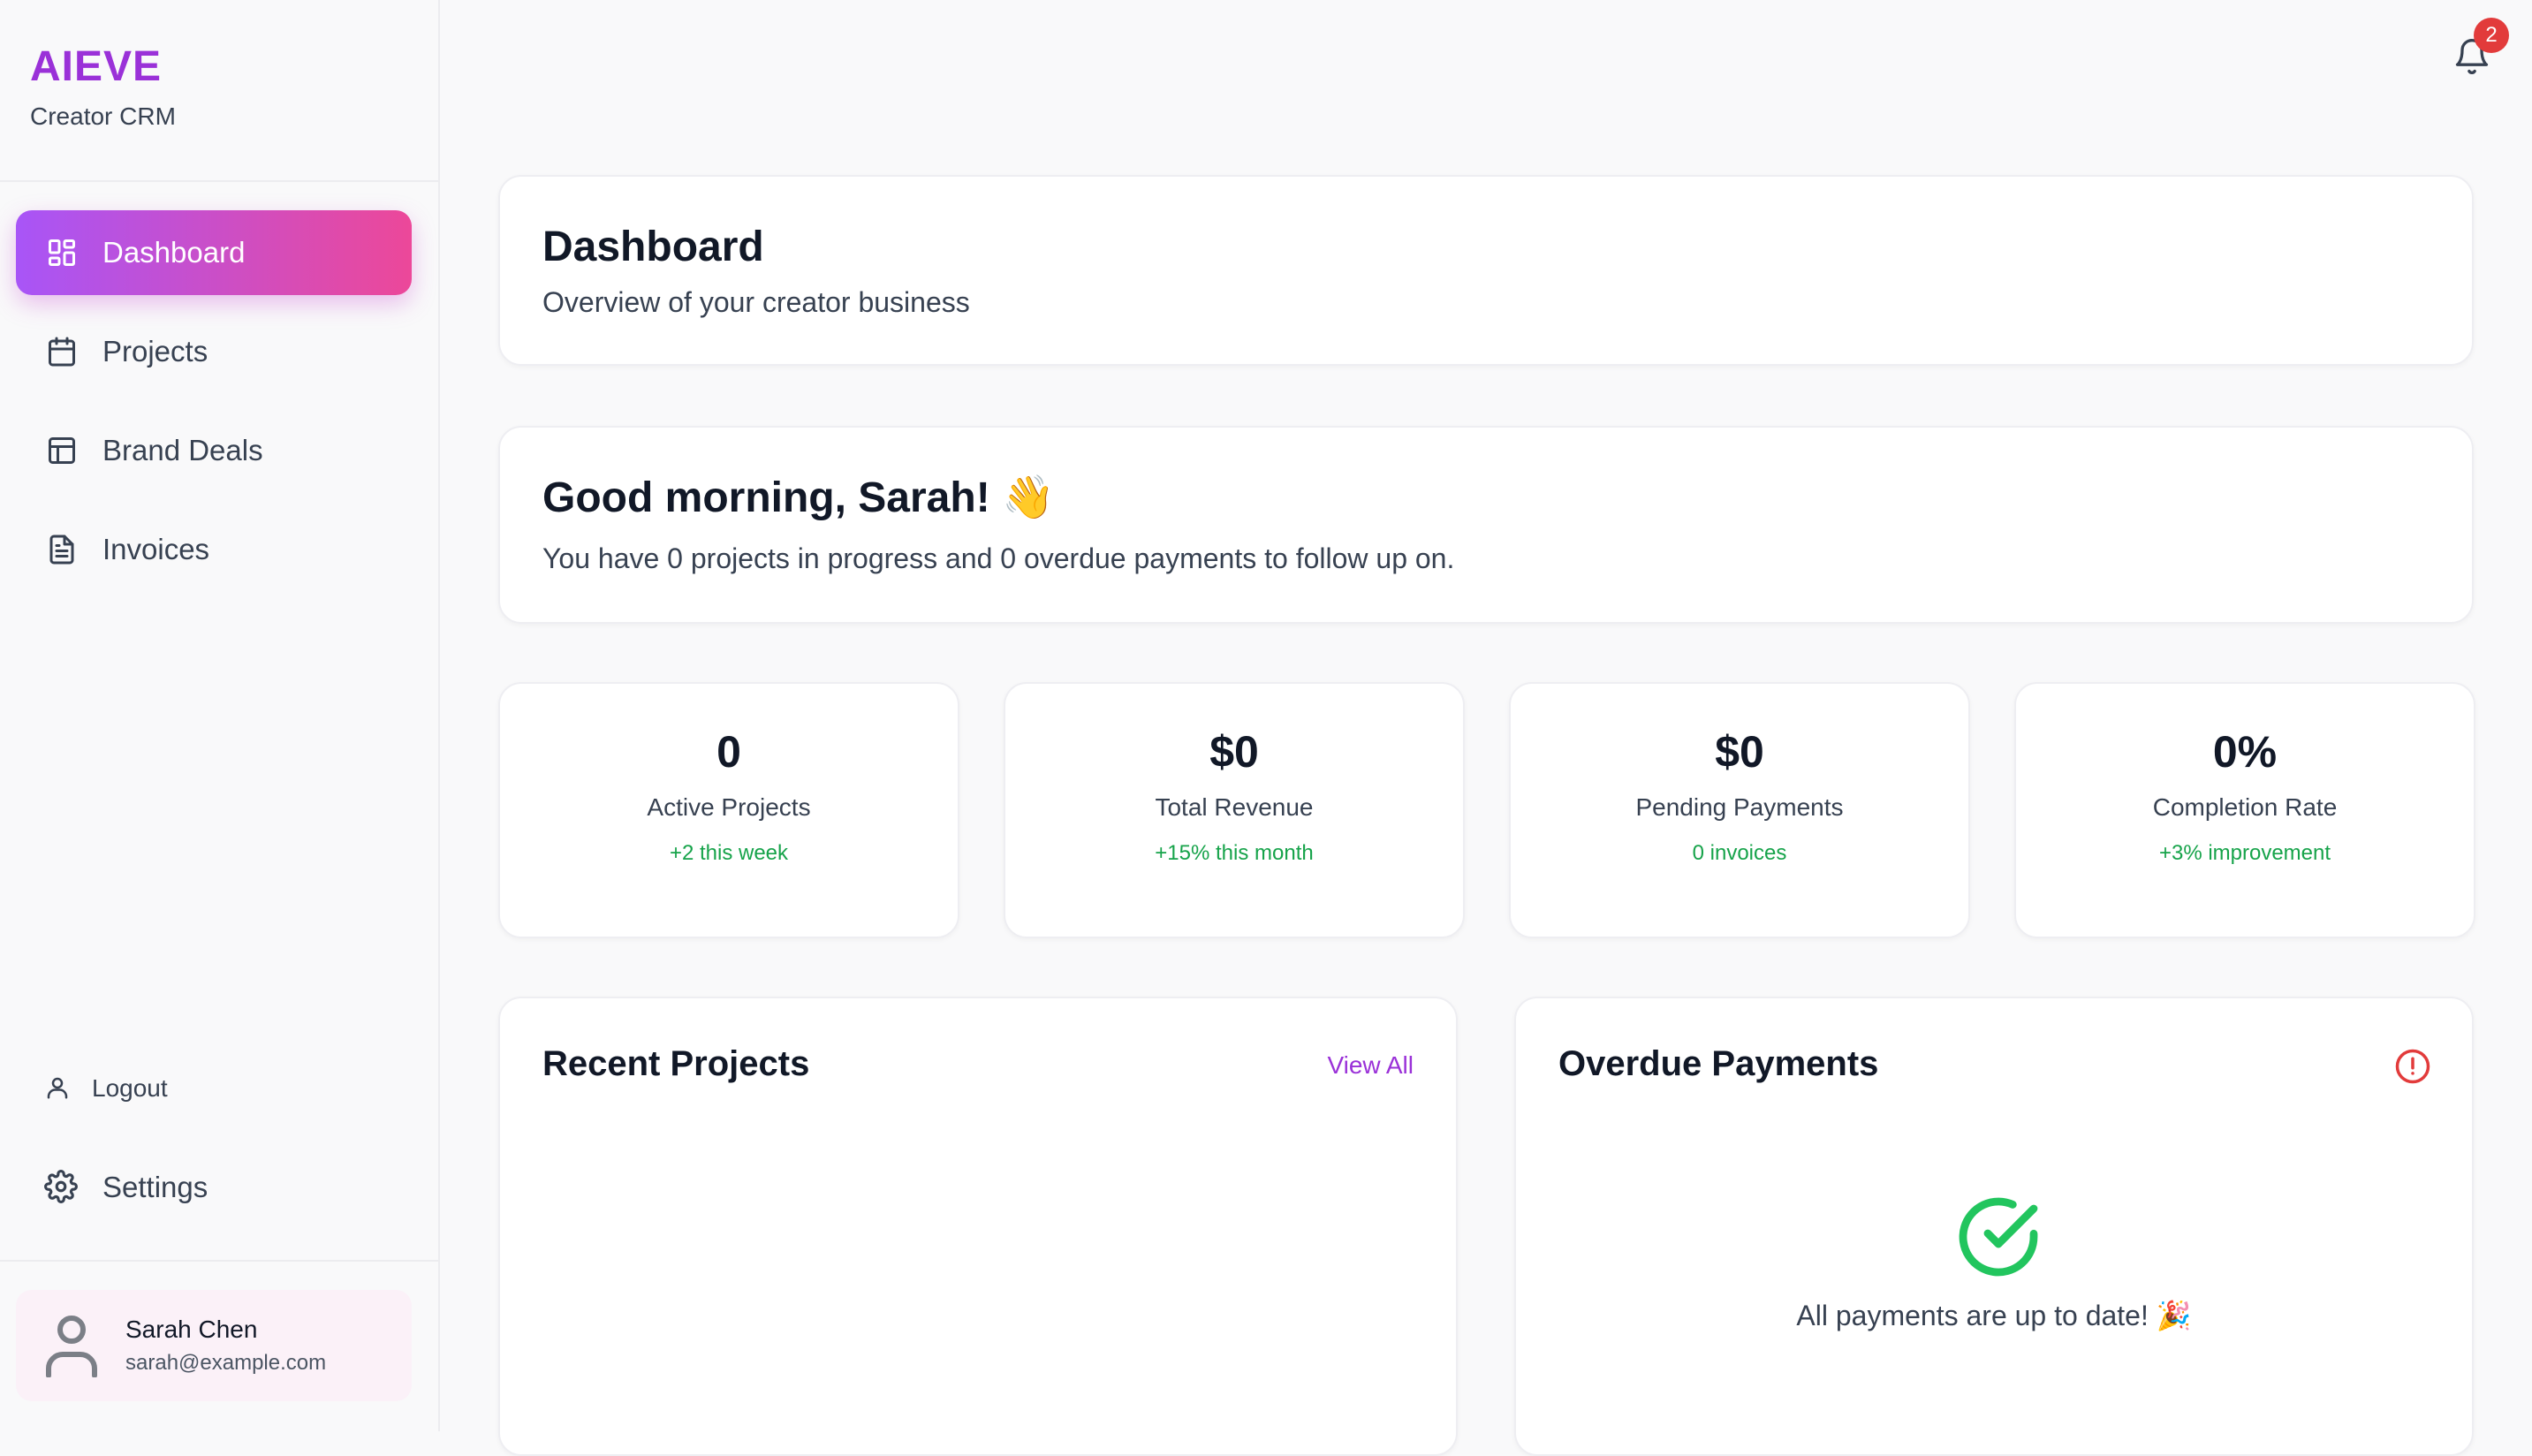 The height and width of the screenshot is (1456, 2532). I want to click on sidebar-item-label: Brand Deals, so click(182, 450).